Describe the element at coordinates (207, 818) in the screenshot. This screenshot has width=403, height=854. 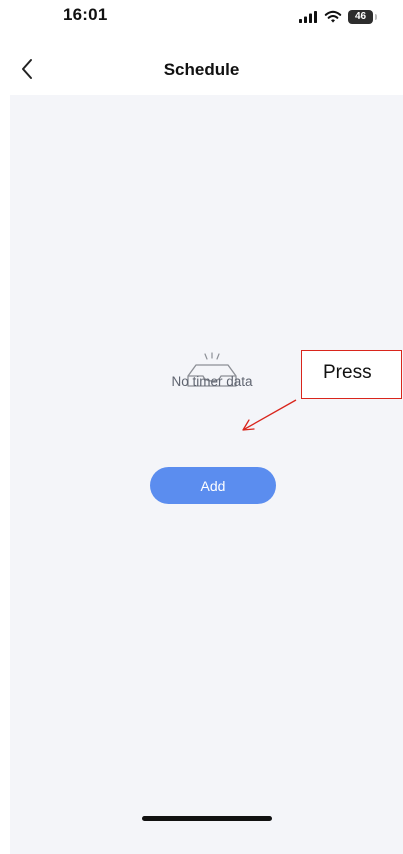
I see `home-indicator` at that location.